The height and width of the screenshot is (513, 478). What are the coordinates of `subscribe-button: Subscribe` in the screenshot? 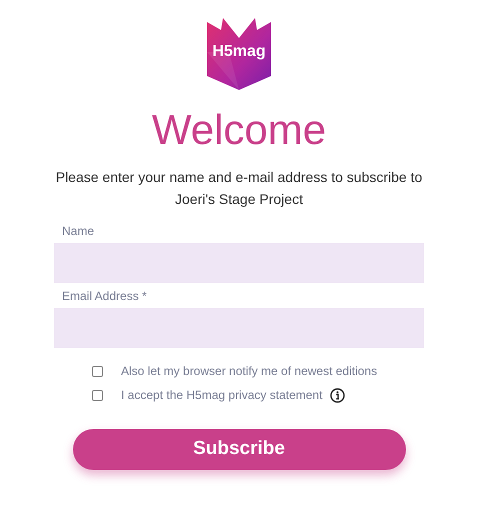 It's located at (239, 449).